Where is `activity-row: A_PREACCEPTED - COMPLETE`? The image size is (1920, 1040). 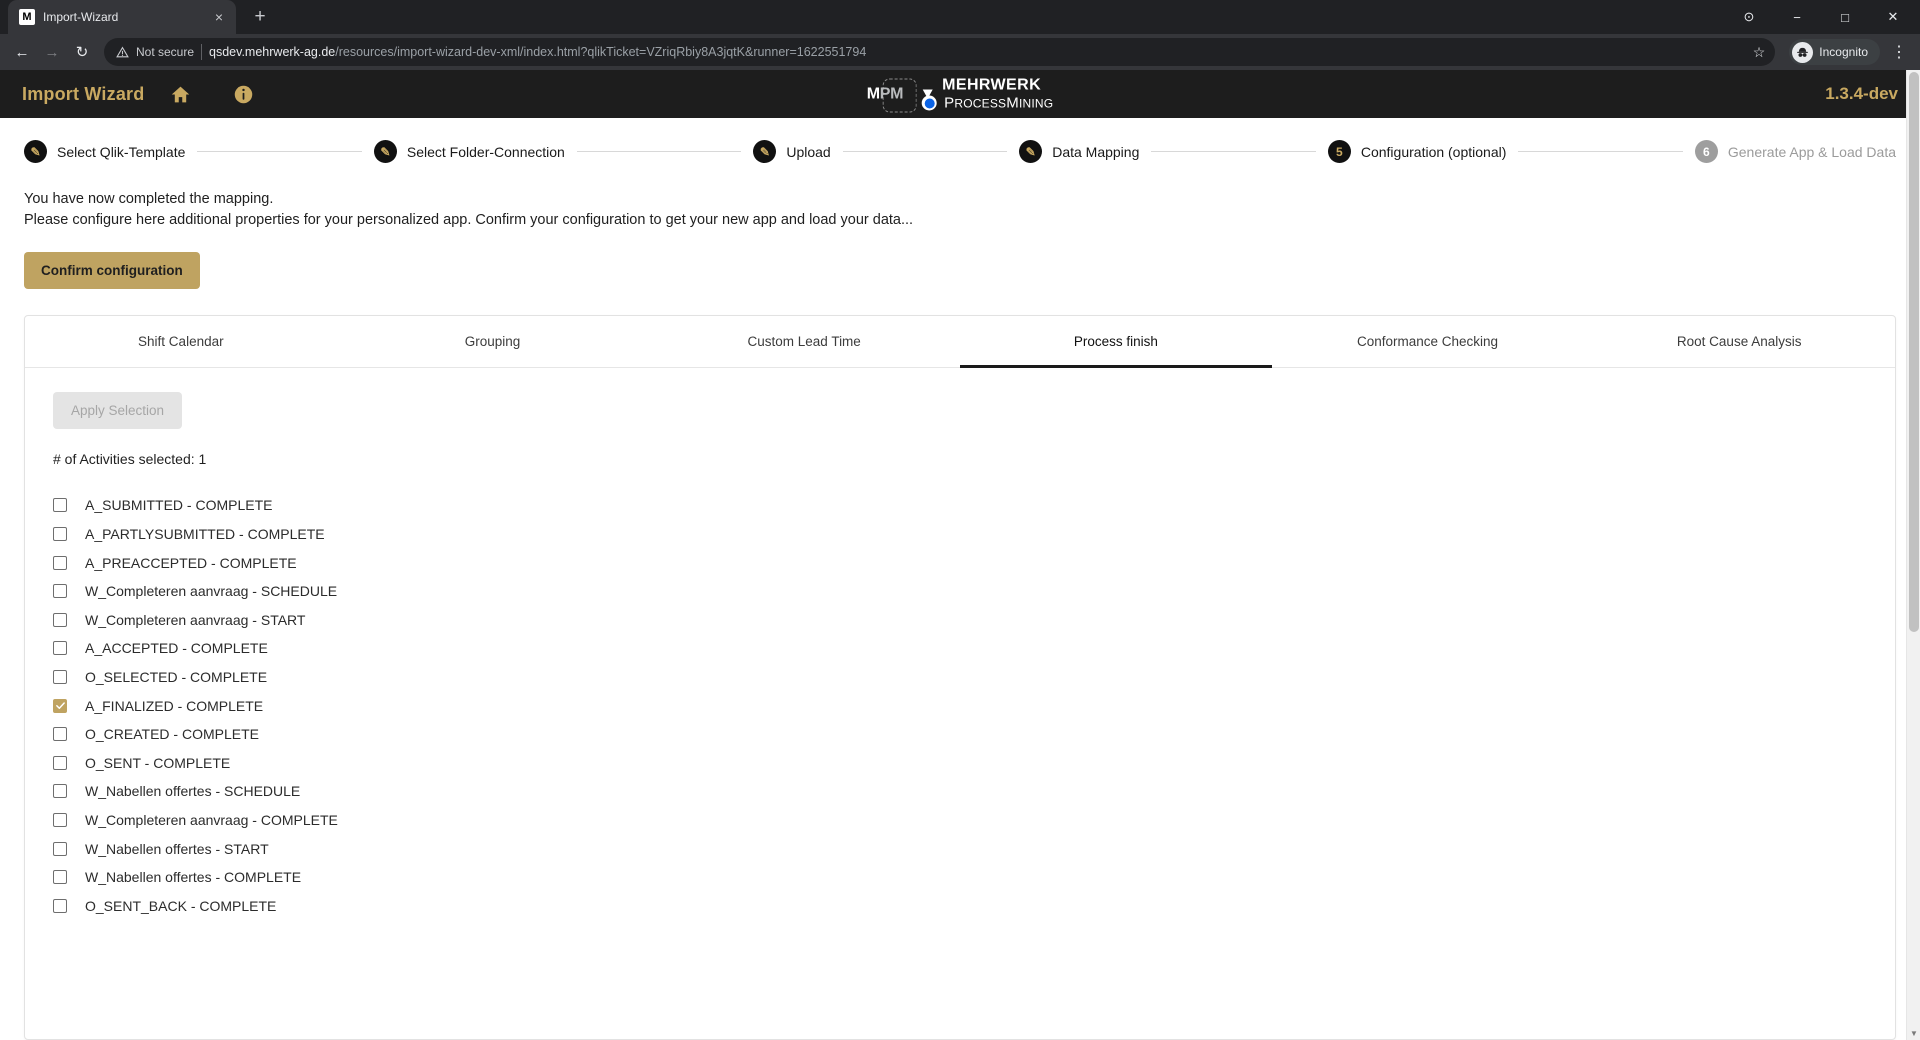
activity-row: A_PREACCEPTED - COMPLETE is located at coordinates (960, 562).